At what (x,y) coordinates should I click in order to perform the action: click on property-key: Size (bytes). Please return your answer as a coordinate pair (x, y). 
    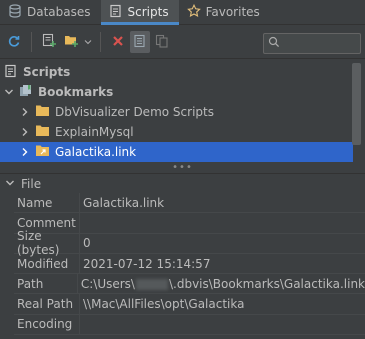
    Looking at the image, I should click on (47, 243).